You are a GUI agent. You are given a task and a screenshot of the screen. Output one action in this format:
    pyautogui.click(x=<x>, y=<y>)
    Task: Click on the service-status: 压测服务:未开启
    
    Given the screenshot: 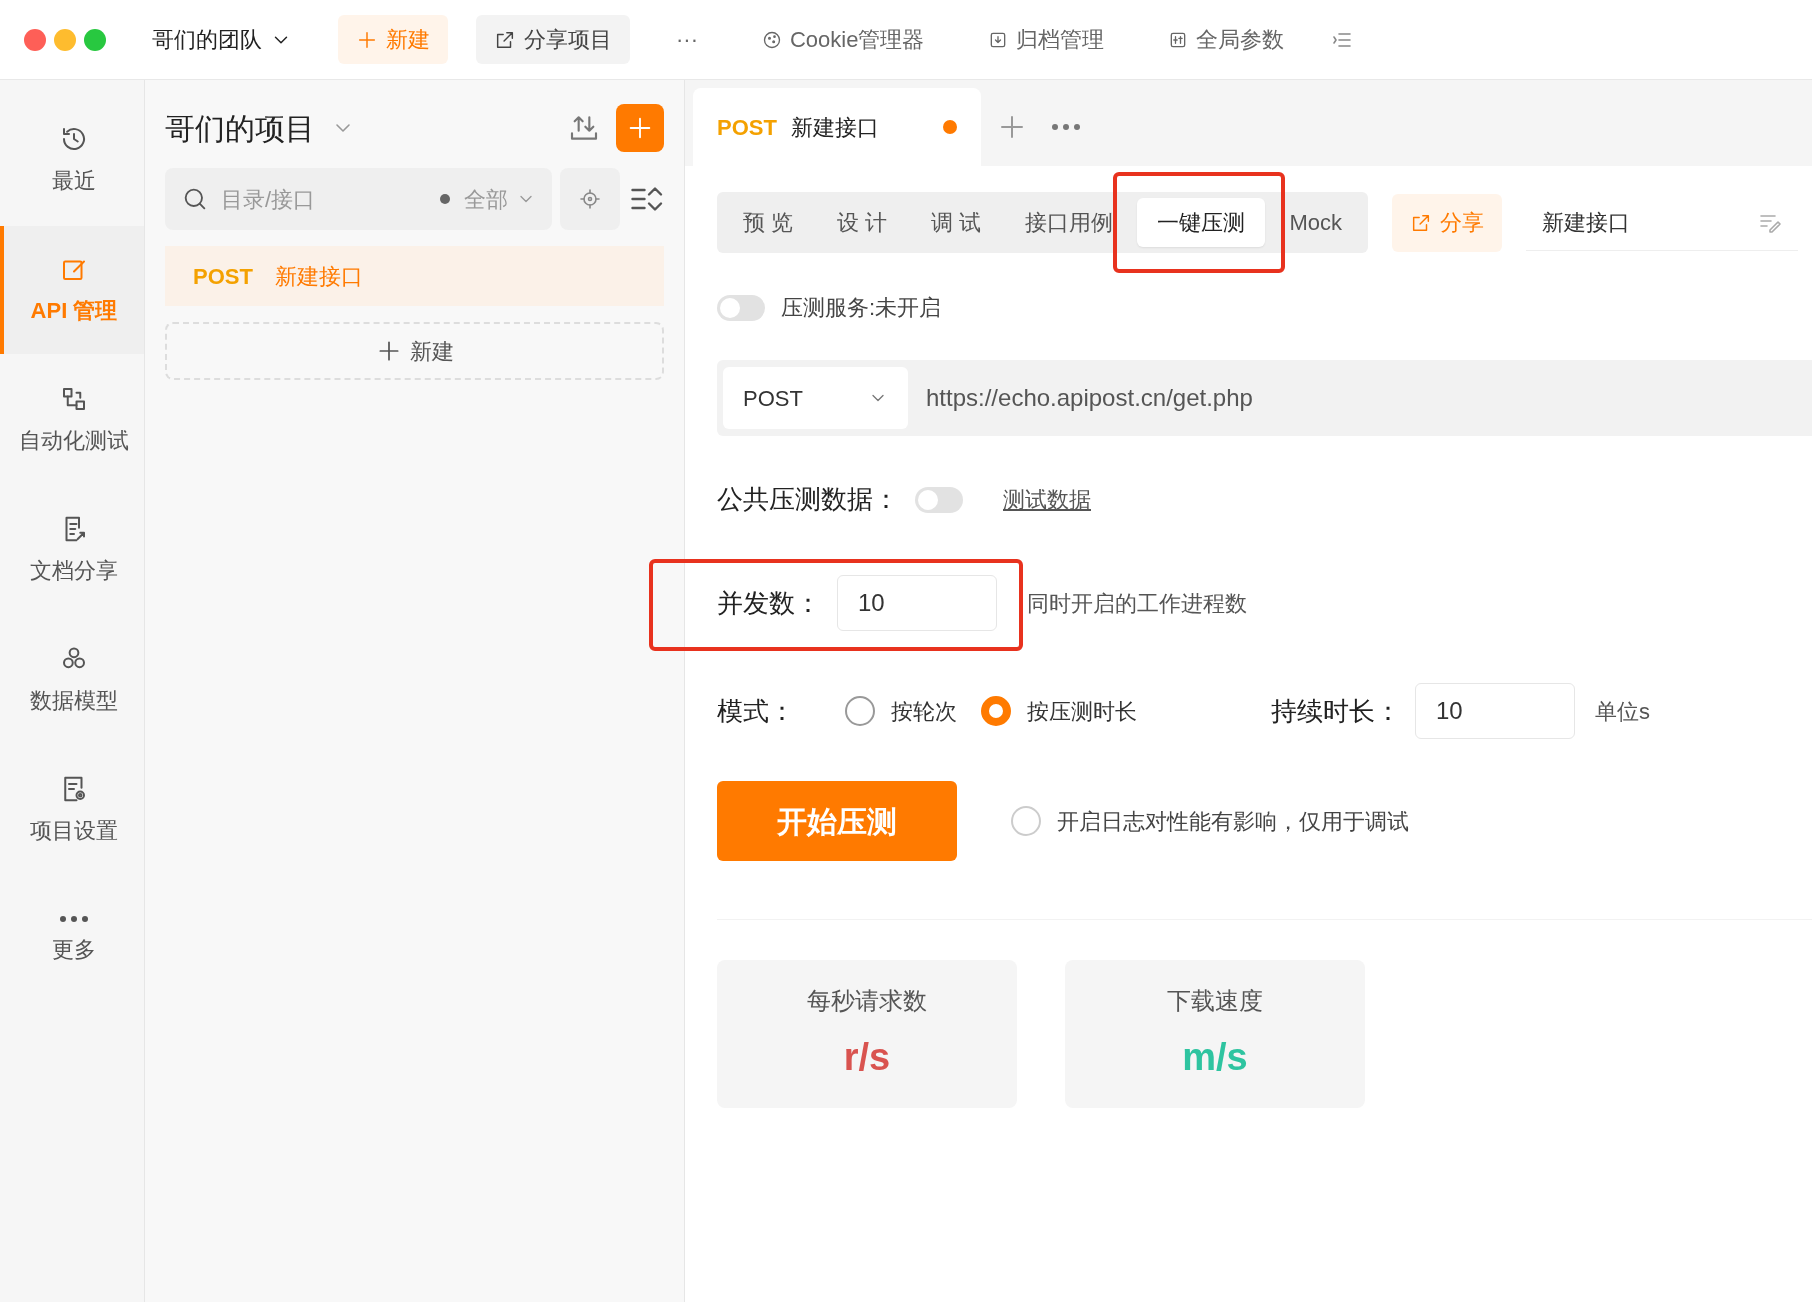 What is the action you would take?
    pyautogui.click(x=861, y=308)
    